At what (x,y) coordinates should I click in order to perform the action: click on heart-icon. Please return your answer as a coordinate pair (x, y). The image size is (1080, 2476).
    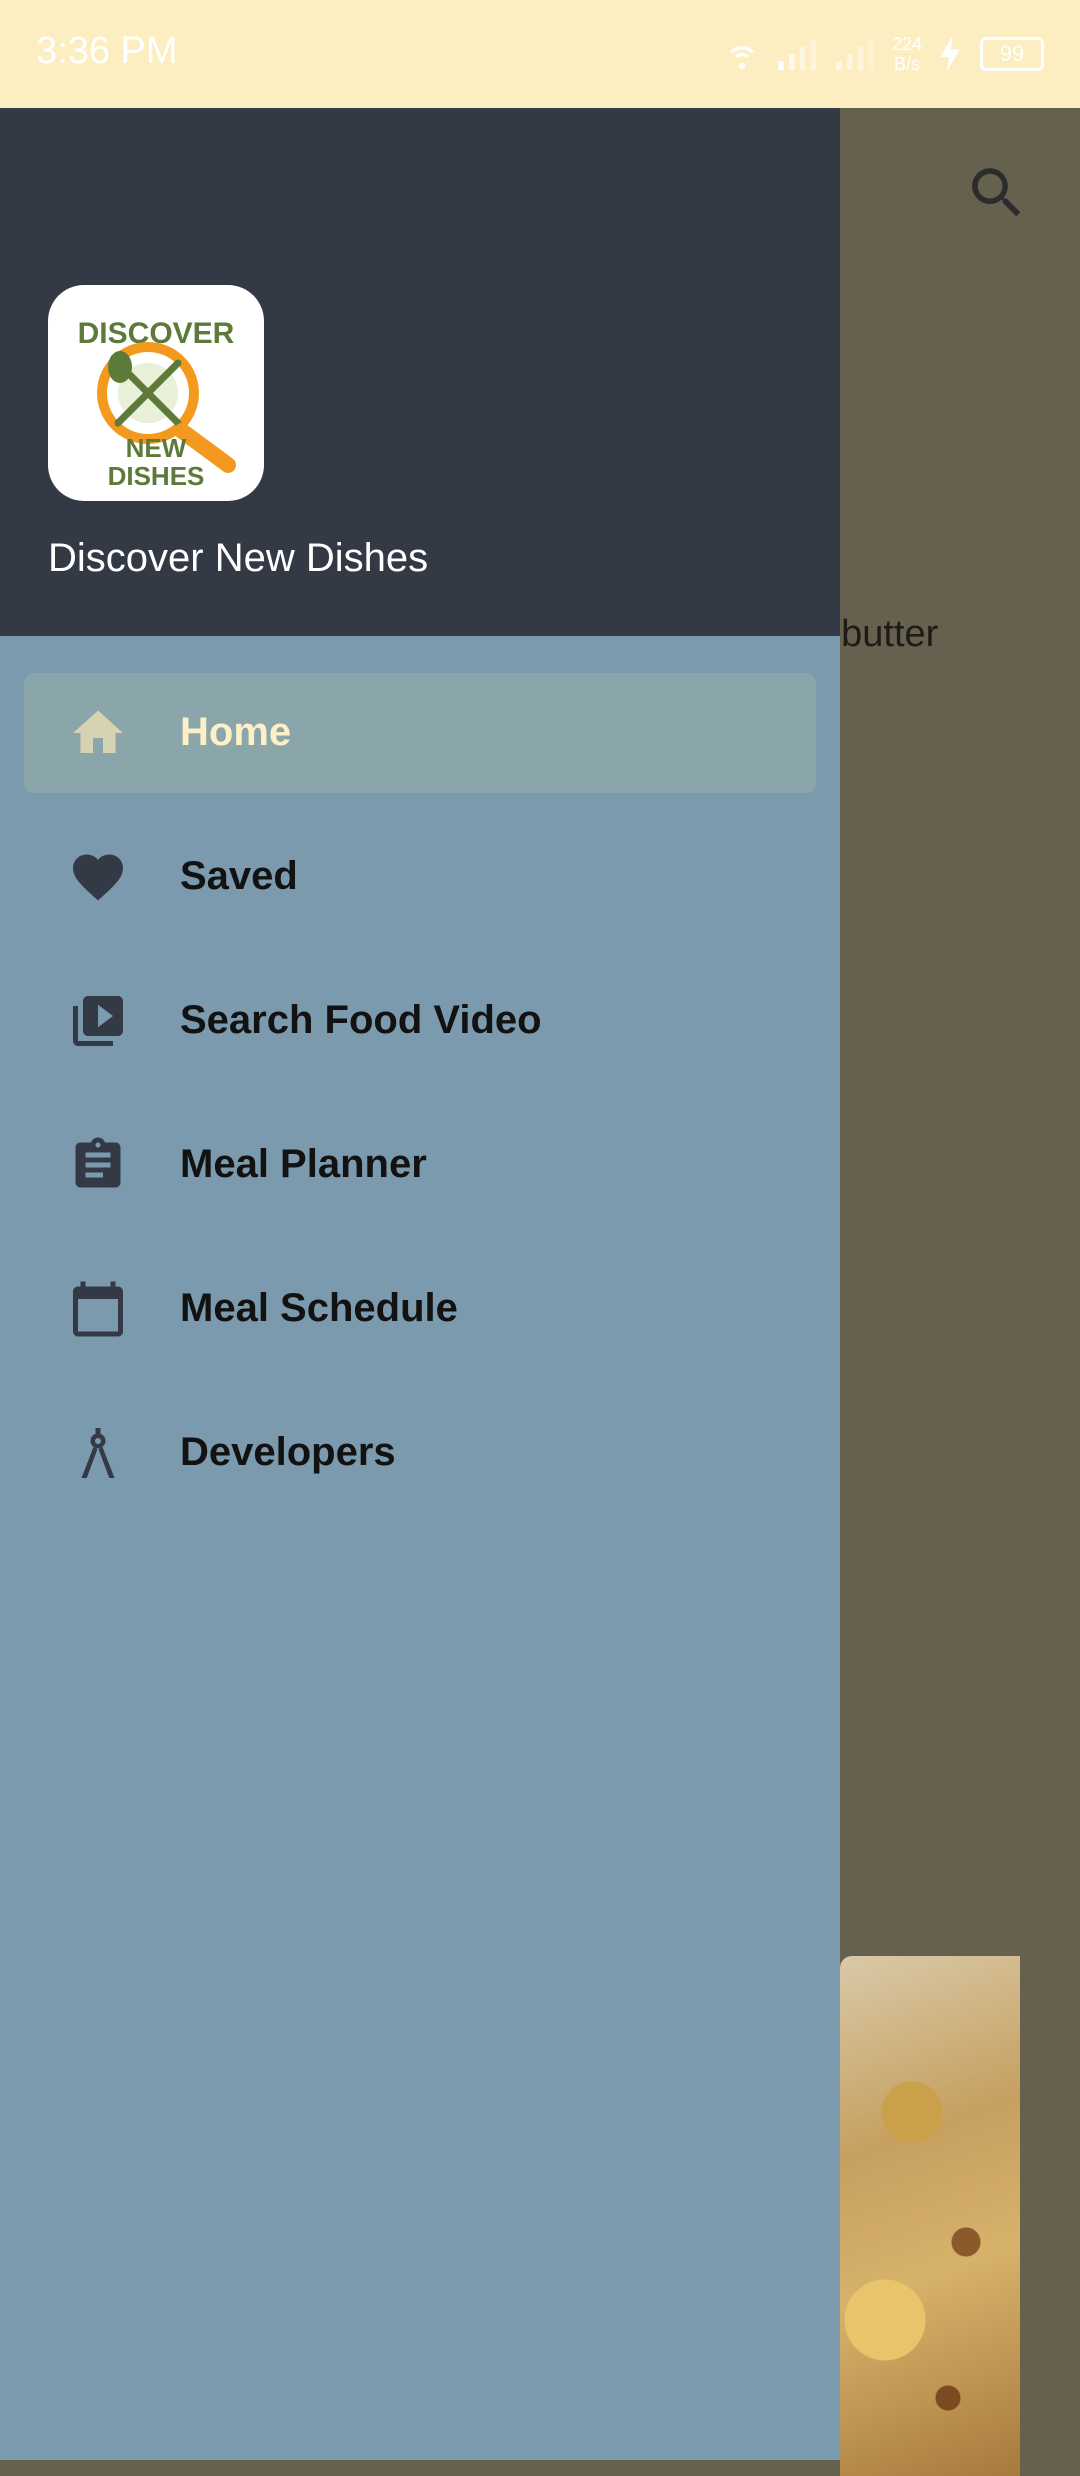
    Looking at the image, I should click on (98, 877).